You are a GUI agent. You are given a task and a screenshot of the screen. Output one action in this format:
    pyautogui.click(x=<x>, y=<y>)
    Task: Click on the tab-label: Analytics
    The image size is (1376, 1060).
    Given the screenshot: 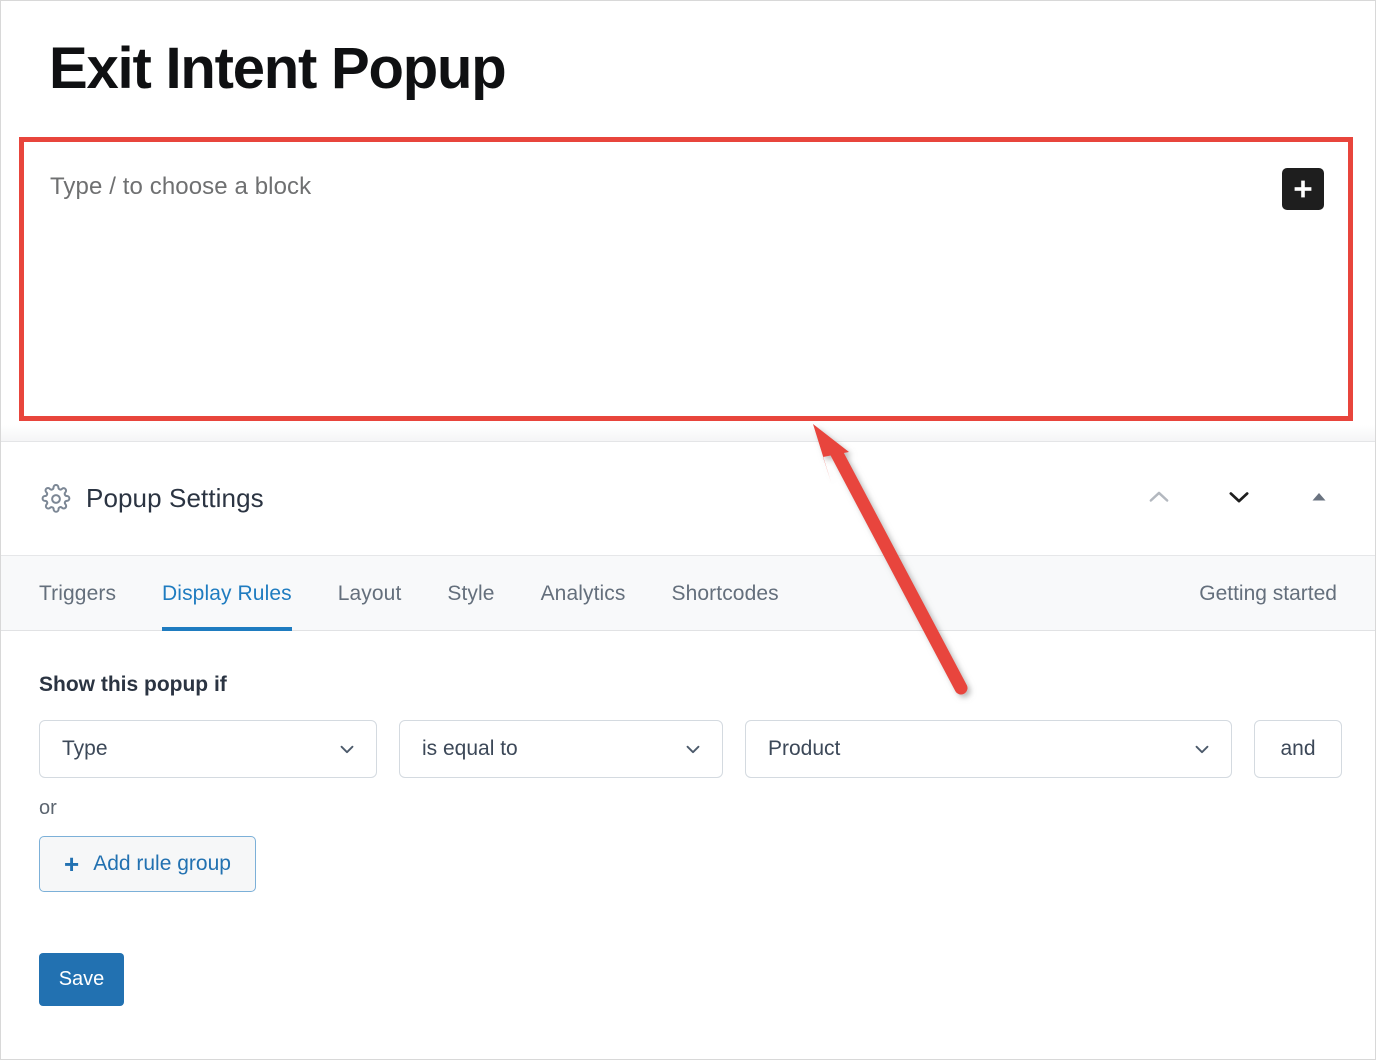 What is the action you would take?
    pyautogui.click(x=583, y=593)
    